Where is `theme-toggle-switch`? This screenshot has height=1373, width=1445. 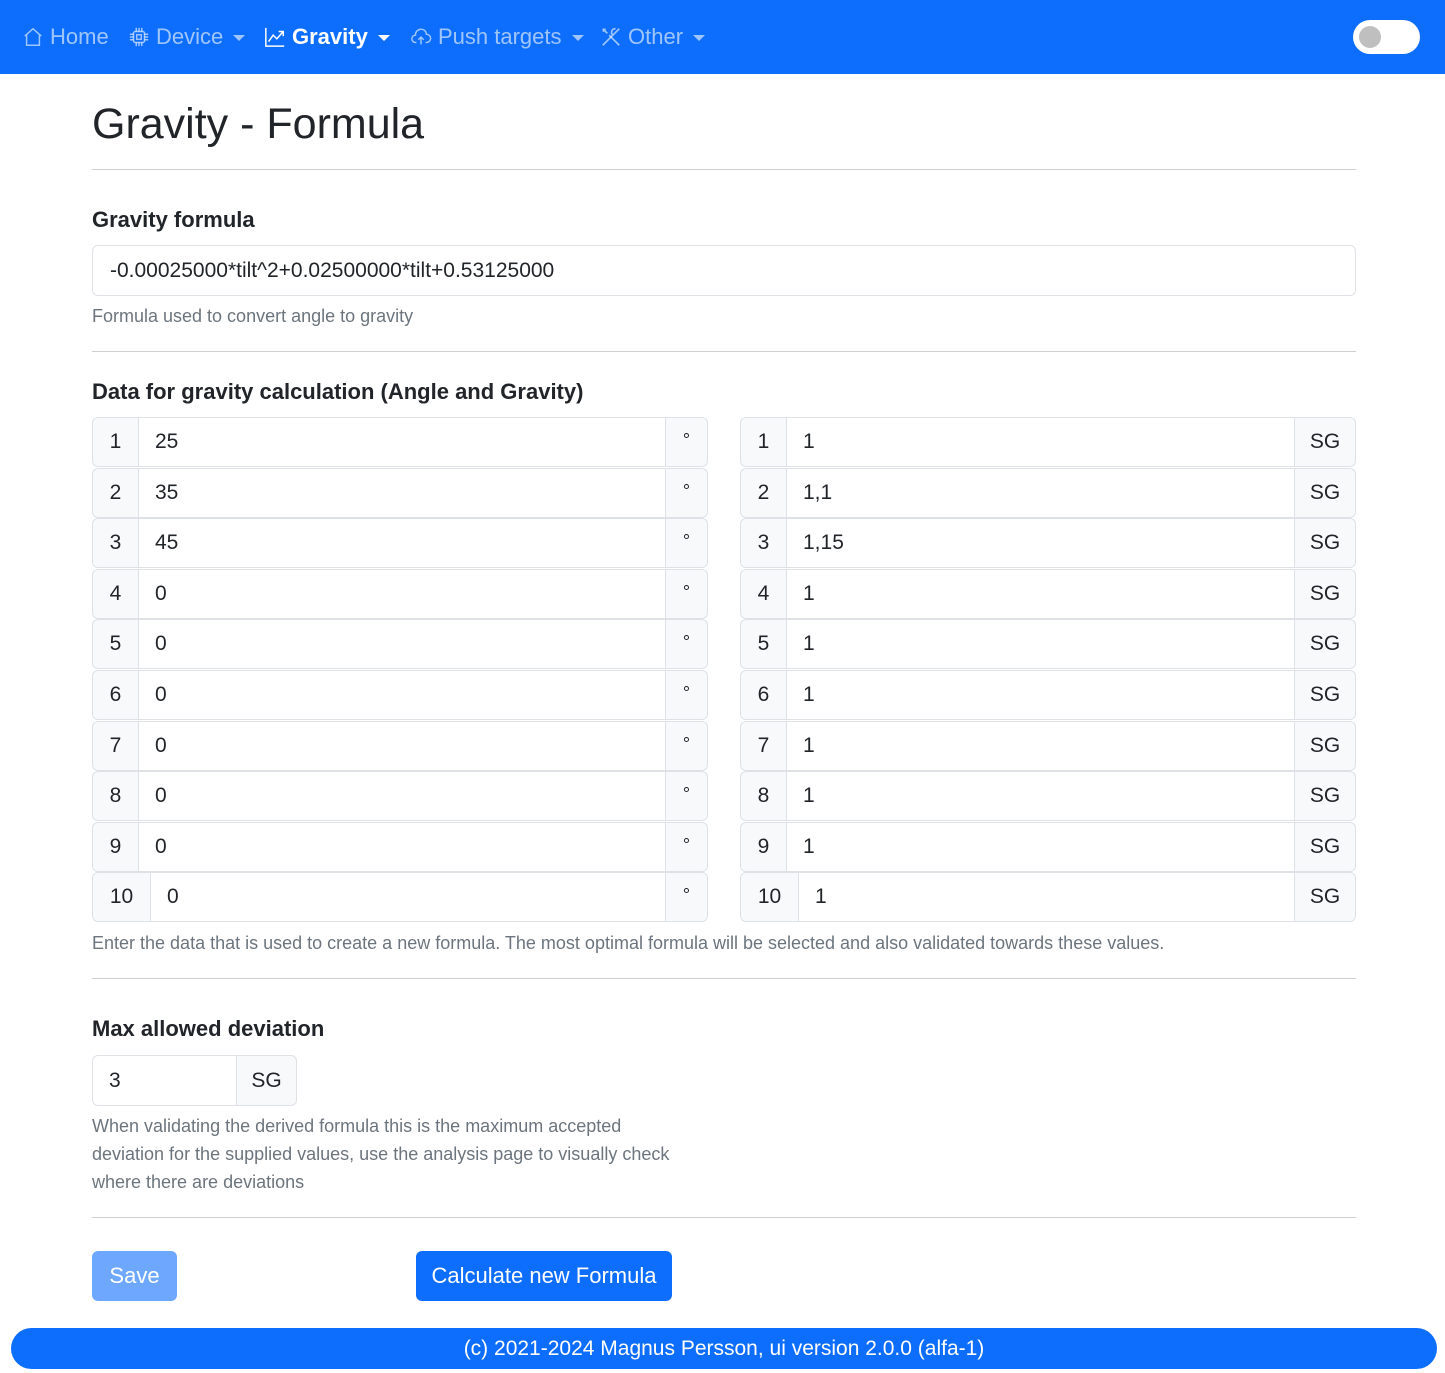
theme-toggle-switch is located at coordinates (1386, 37).